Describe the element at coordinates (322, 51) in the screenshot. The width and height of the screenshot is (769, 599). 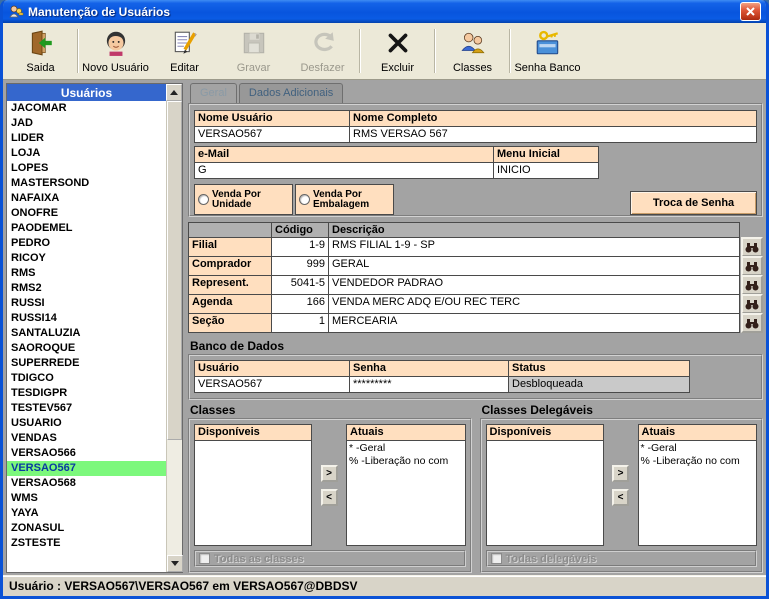
I see `undo-button: Desfazer` at that location.